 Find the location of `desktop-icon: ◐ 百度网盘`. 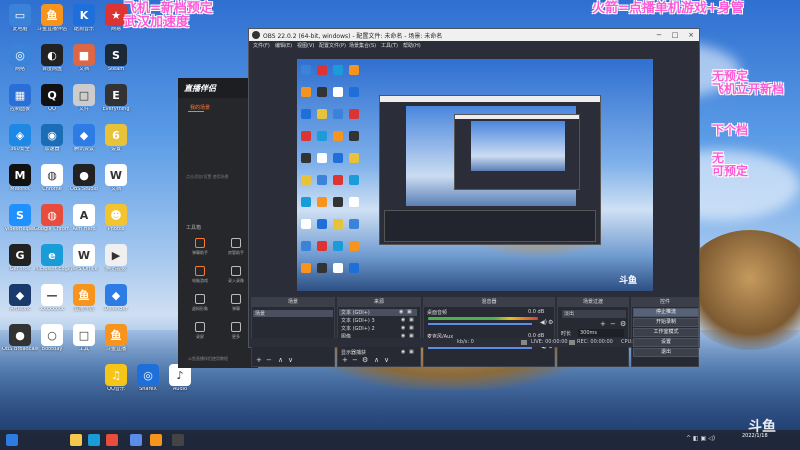

desktop-icon: ◐ 百度网盘 is located at coordinates (52, 63).